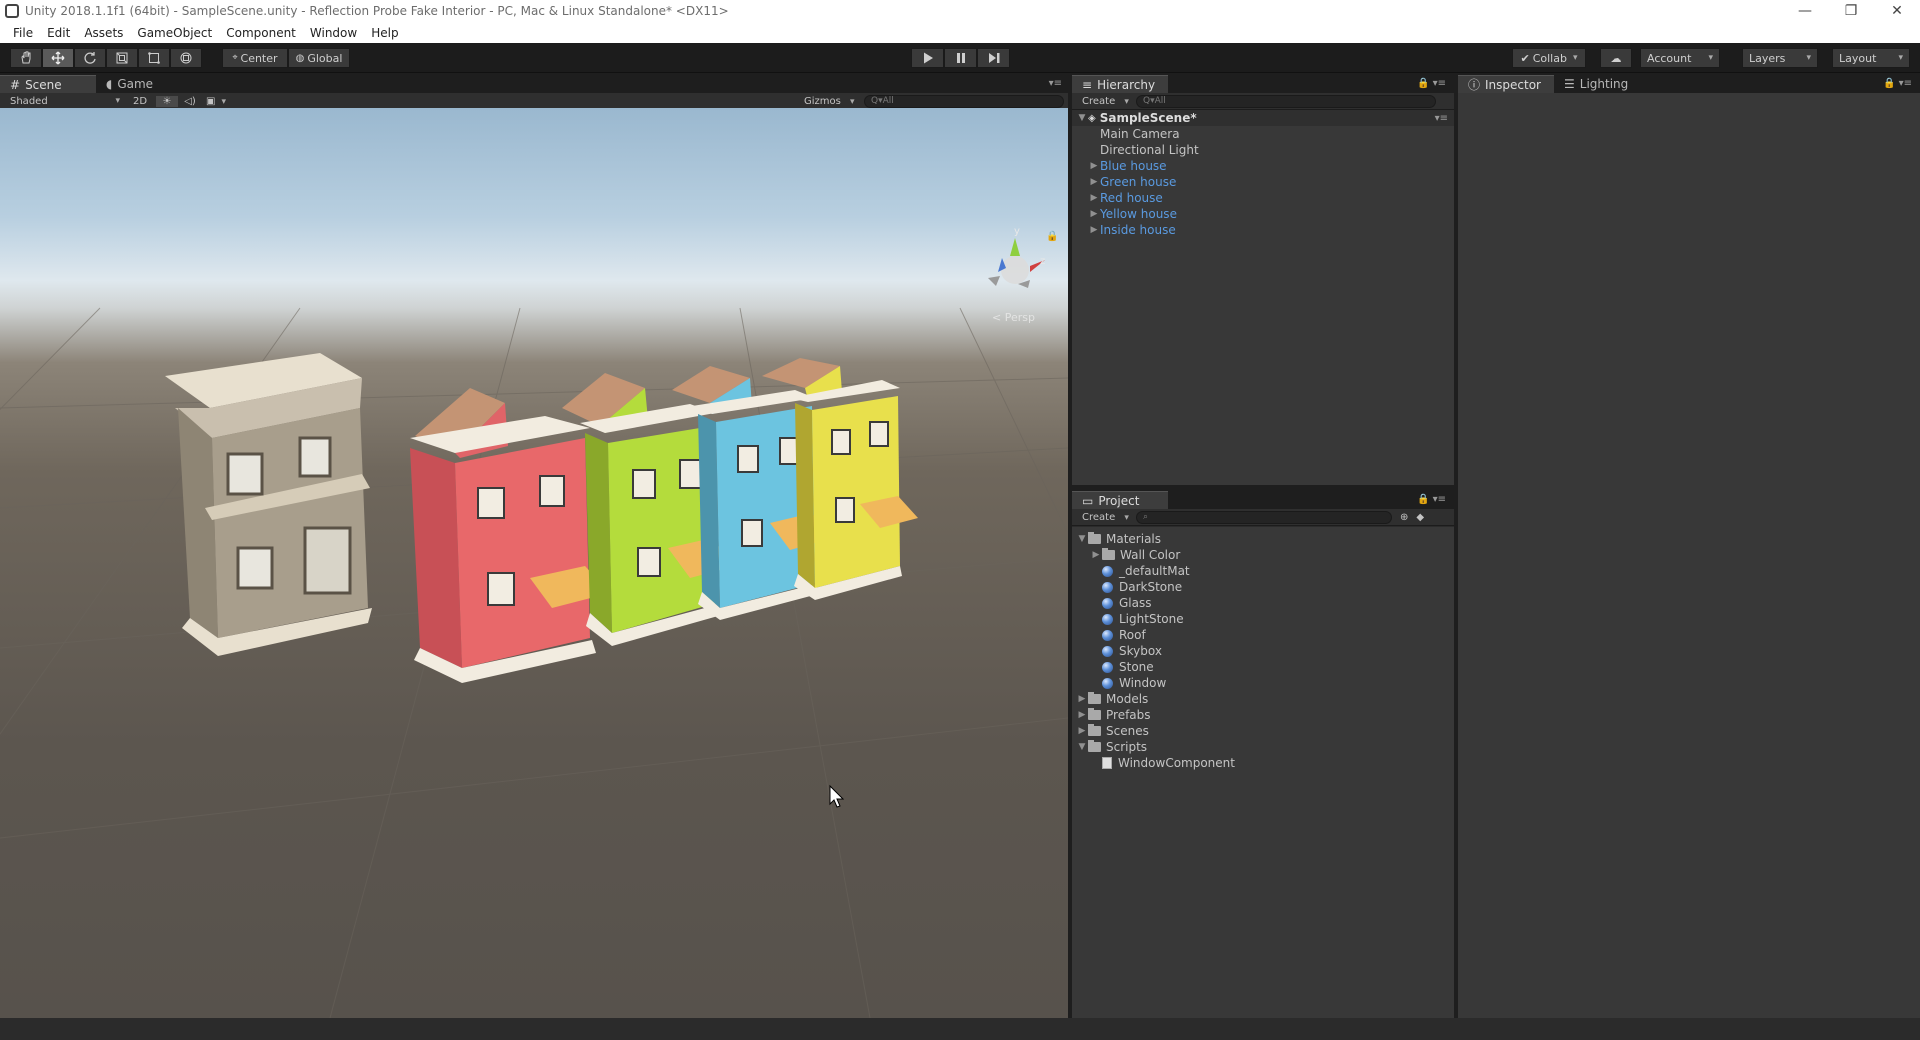 The width and height of the screenshot is (1920, 1040). What do you see at coordinates (190, 101) in the screenshot?
I see `audio-toggle: ◁)` at bounding box center [190, 101].